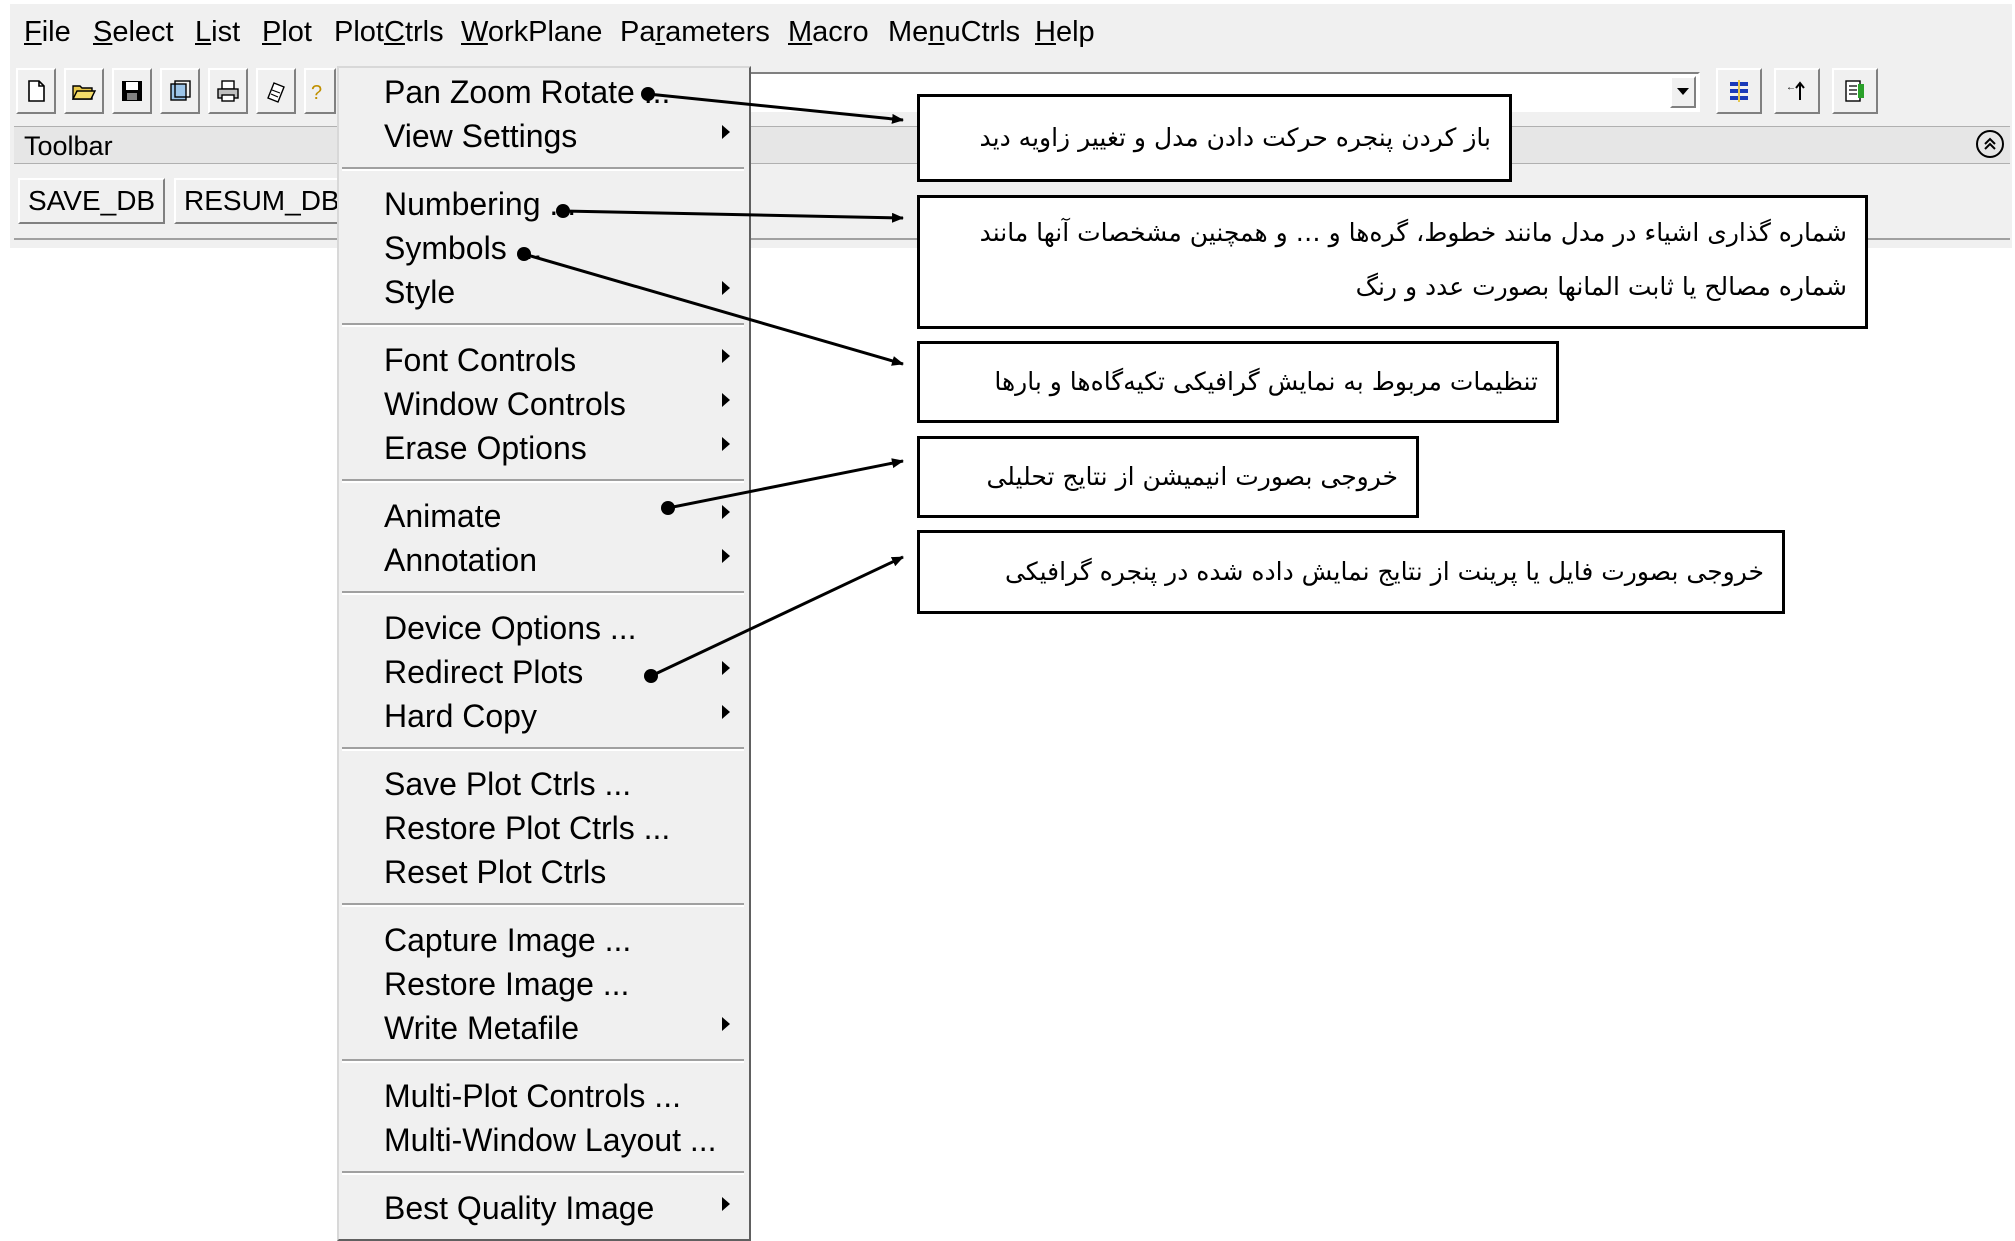 Image resolution: width=2015 pixels, height=1241 pixels. What do you see at coordinates (774, 619) in the screenshot?
I see `arrow-redirect-plots` at bounding box center [774, 619].